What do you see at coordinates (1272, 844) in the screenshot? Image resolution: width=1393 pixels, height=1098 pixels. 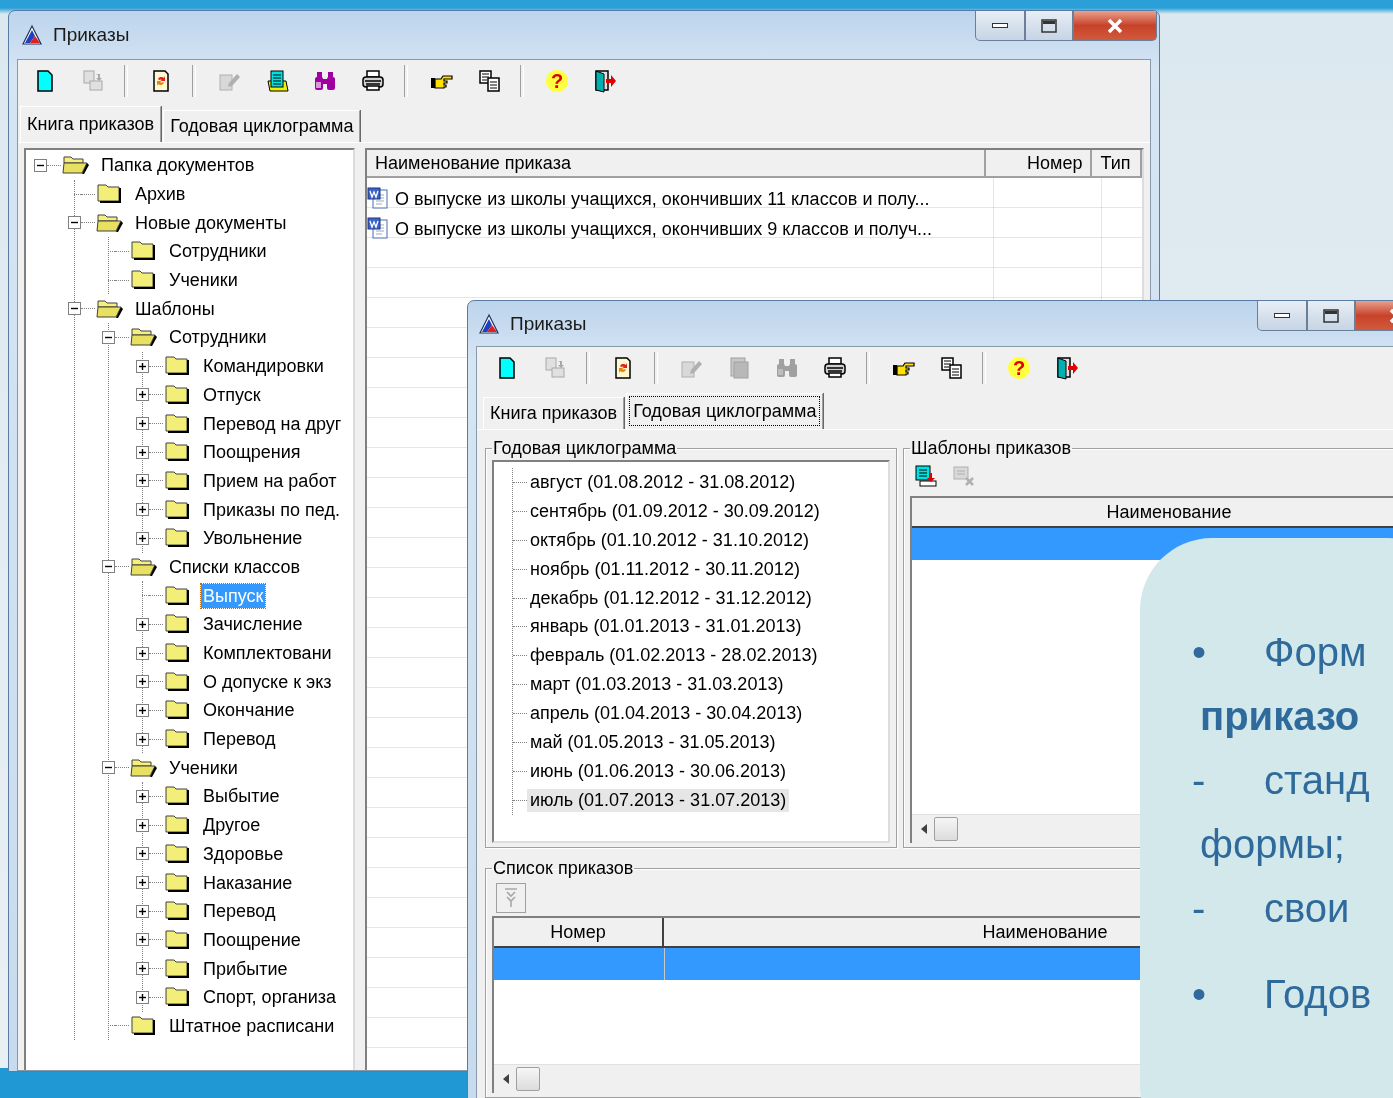 I see `callout-text: формы;` at bounding box center [1272, 844].